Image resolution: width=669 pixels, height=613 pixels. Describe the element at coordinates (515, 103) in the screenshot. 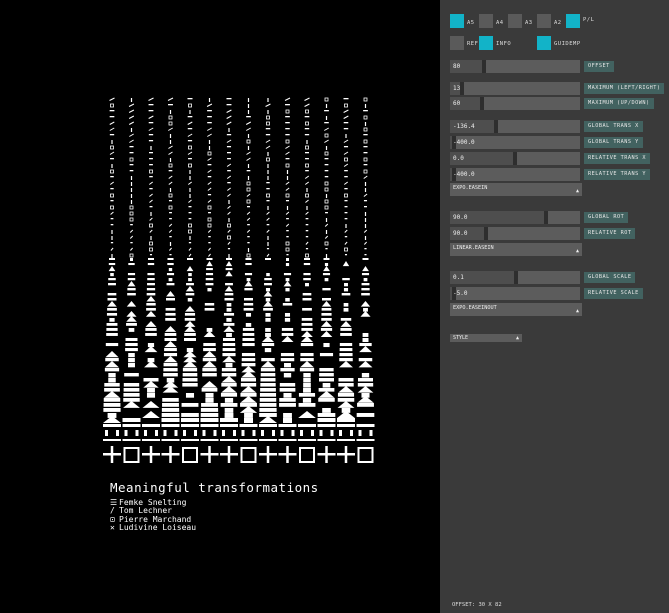

I see `maximum-up-down-slider: 60` at that location.